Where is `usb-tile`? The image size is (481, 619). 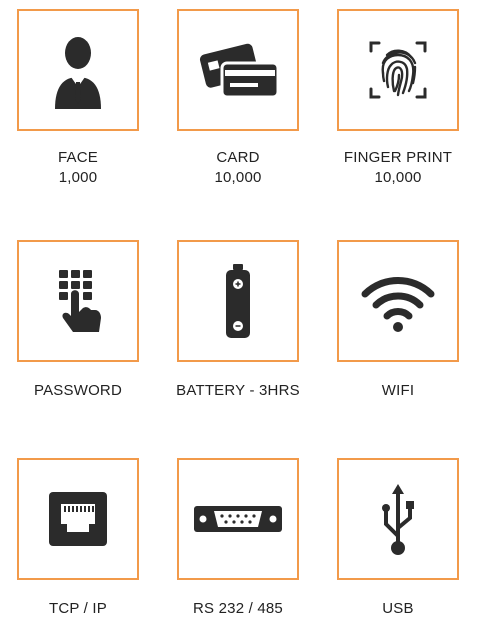 usb-tile is located at coordinates (398, 519).